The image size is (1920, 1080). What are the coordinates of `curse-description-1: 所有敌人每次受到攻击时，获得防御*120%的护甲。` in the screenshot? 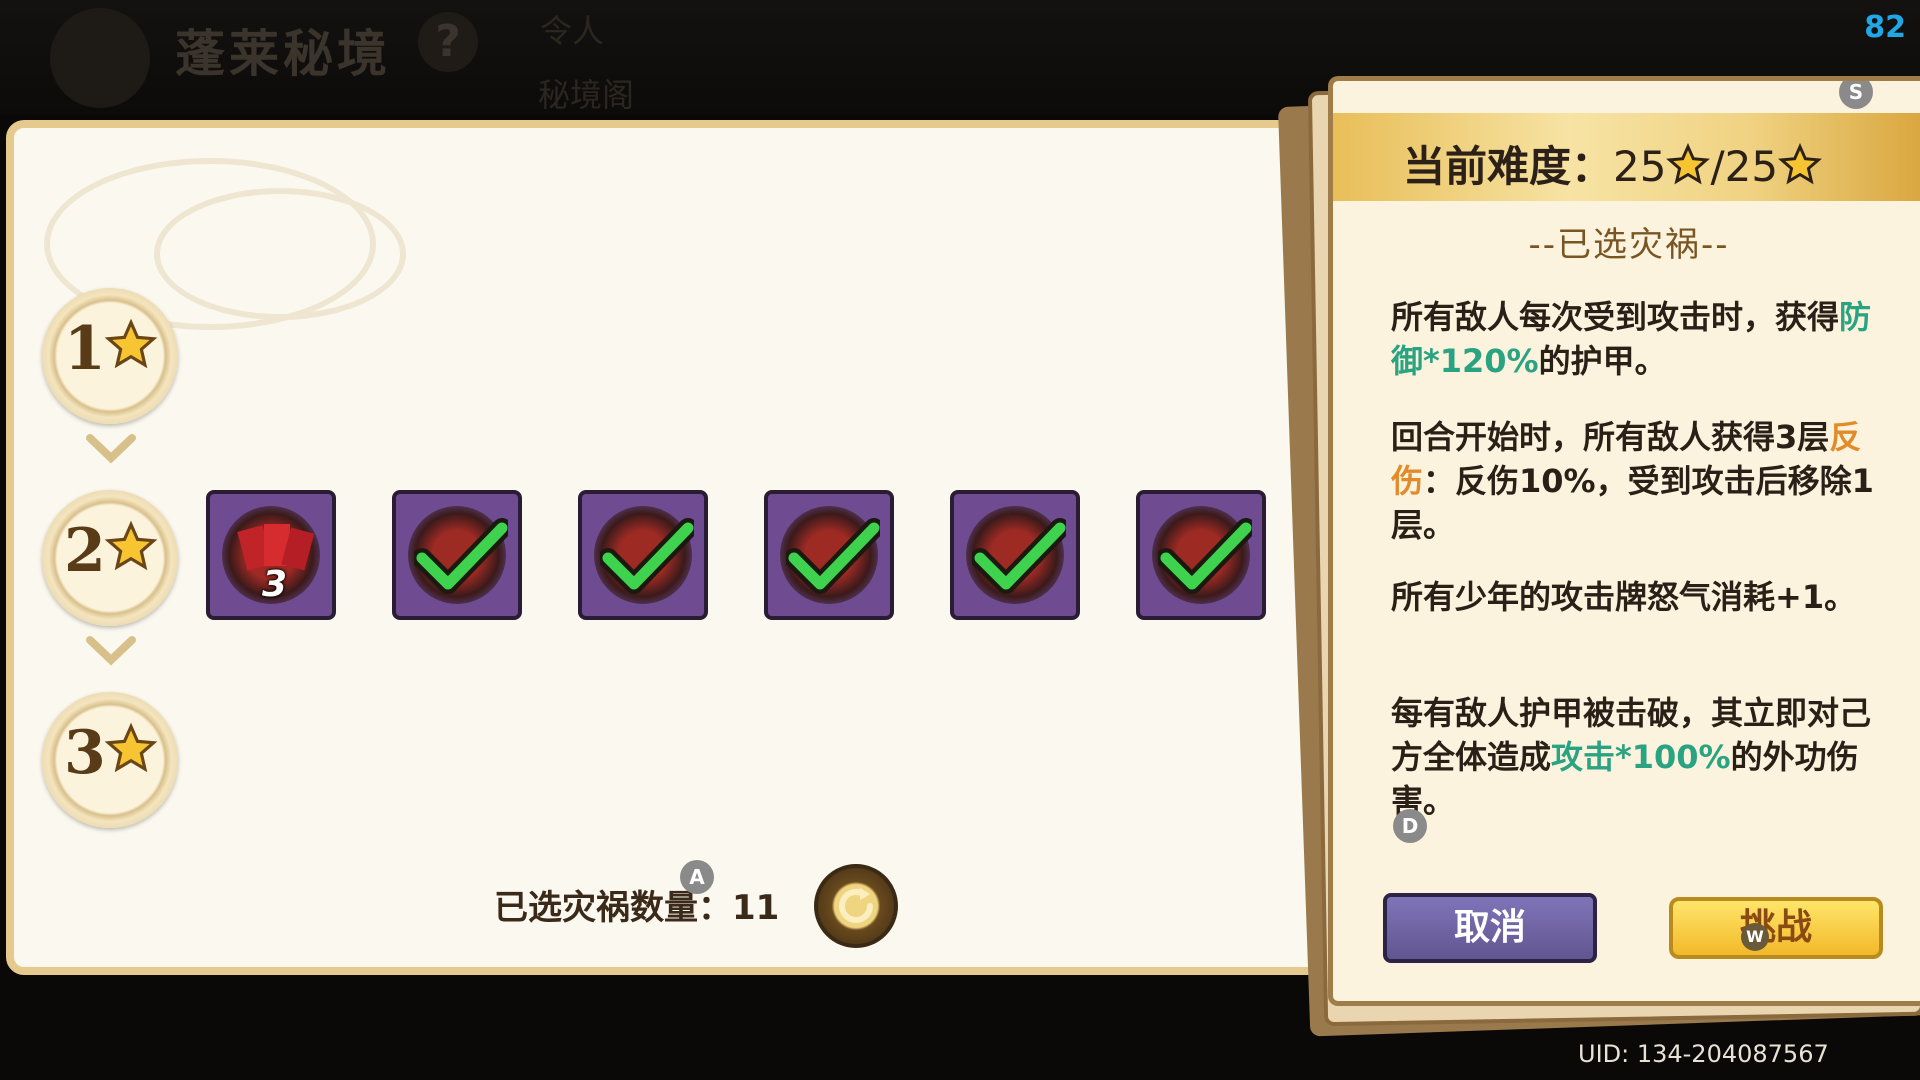 It's located at (1641, 339).